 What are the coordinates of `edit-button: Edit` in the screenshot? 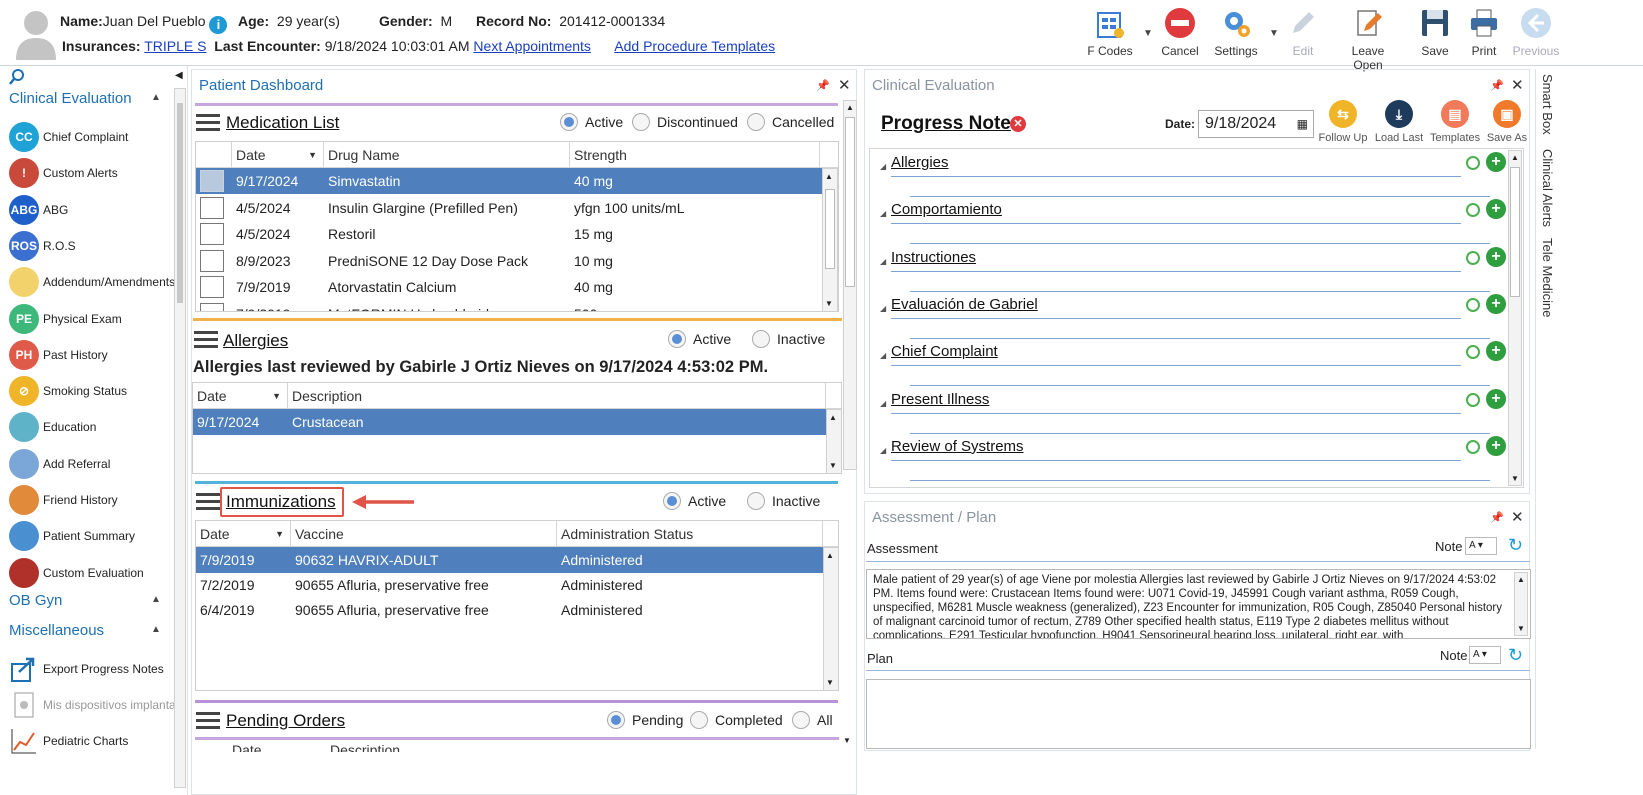 It's located at (1303, 34).